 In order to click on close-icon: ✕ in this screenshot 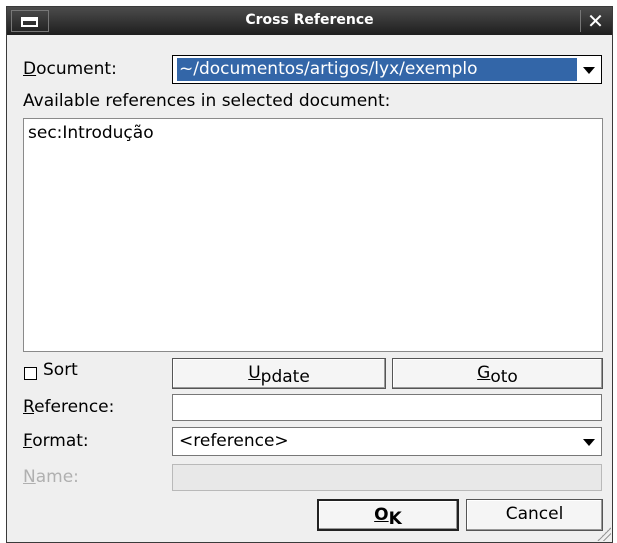, I will do `click(595, 21)`.